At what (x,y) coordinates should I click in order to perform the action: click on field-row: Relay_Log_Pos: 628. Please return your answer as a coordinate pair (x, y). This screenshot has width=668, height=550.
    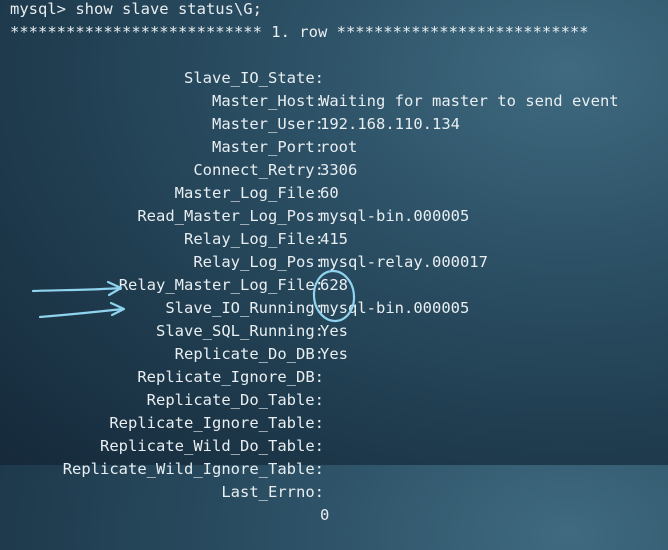
    Looking at the image, I should click on (335, 261).